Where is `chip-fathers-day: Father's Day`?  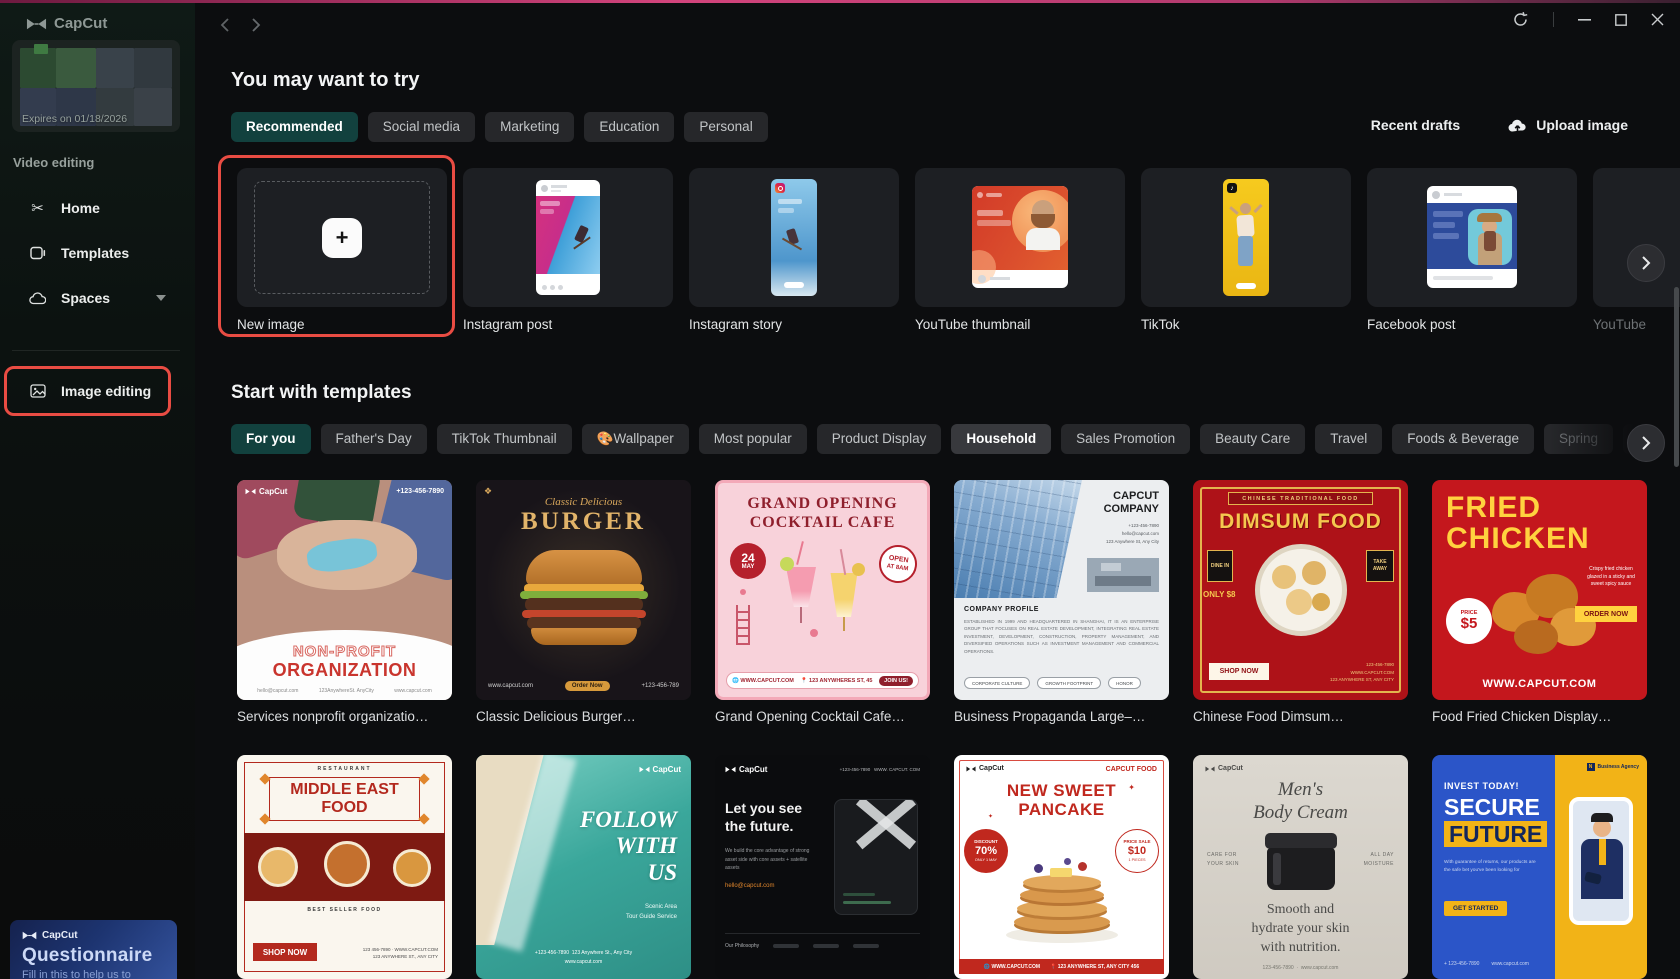 chip-fathers-day: Father's Day is located at coordinates (373, 439).